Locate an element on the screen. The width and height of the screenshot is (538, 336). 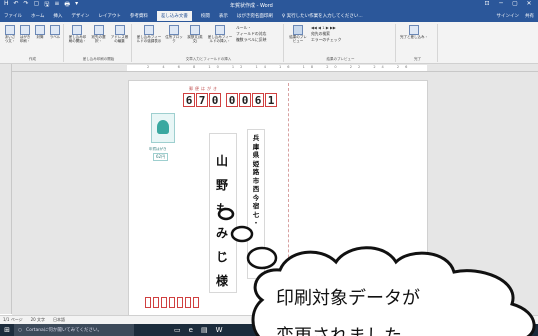
tab-layout: レイアウト is located at coordinates (109, 16).